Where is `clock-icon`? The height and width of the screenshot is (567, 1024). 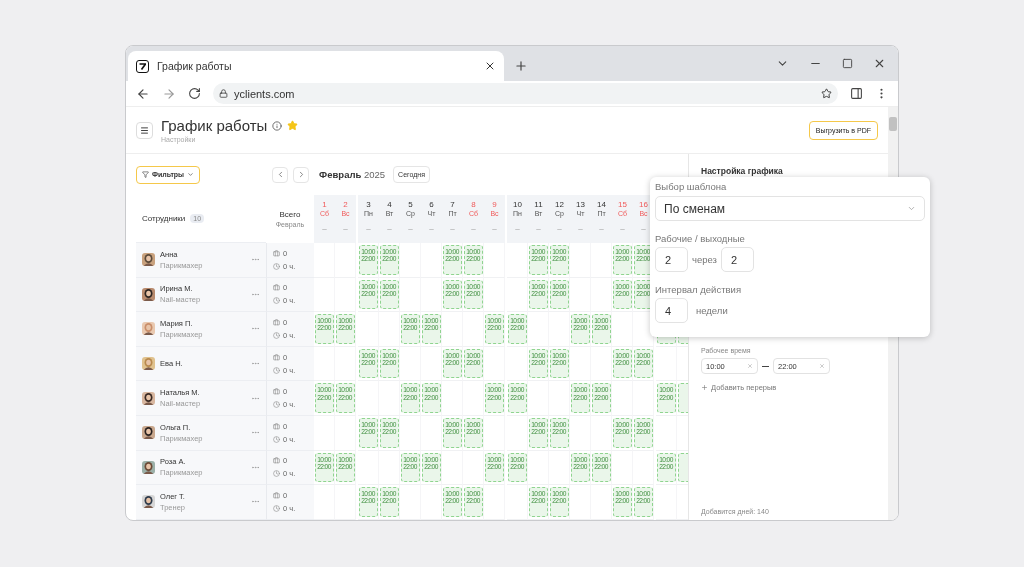
clock-icon is located at coordinates (276, 301).